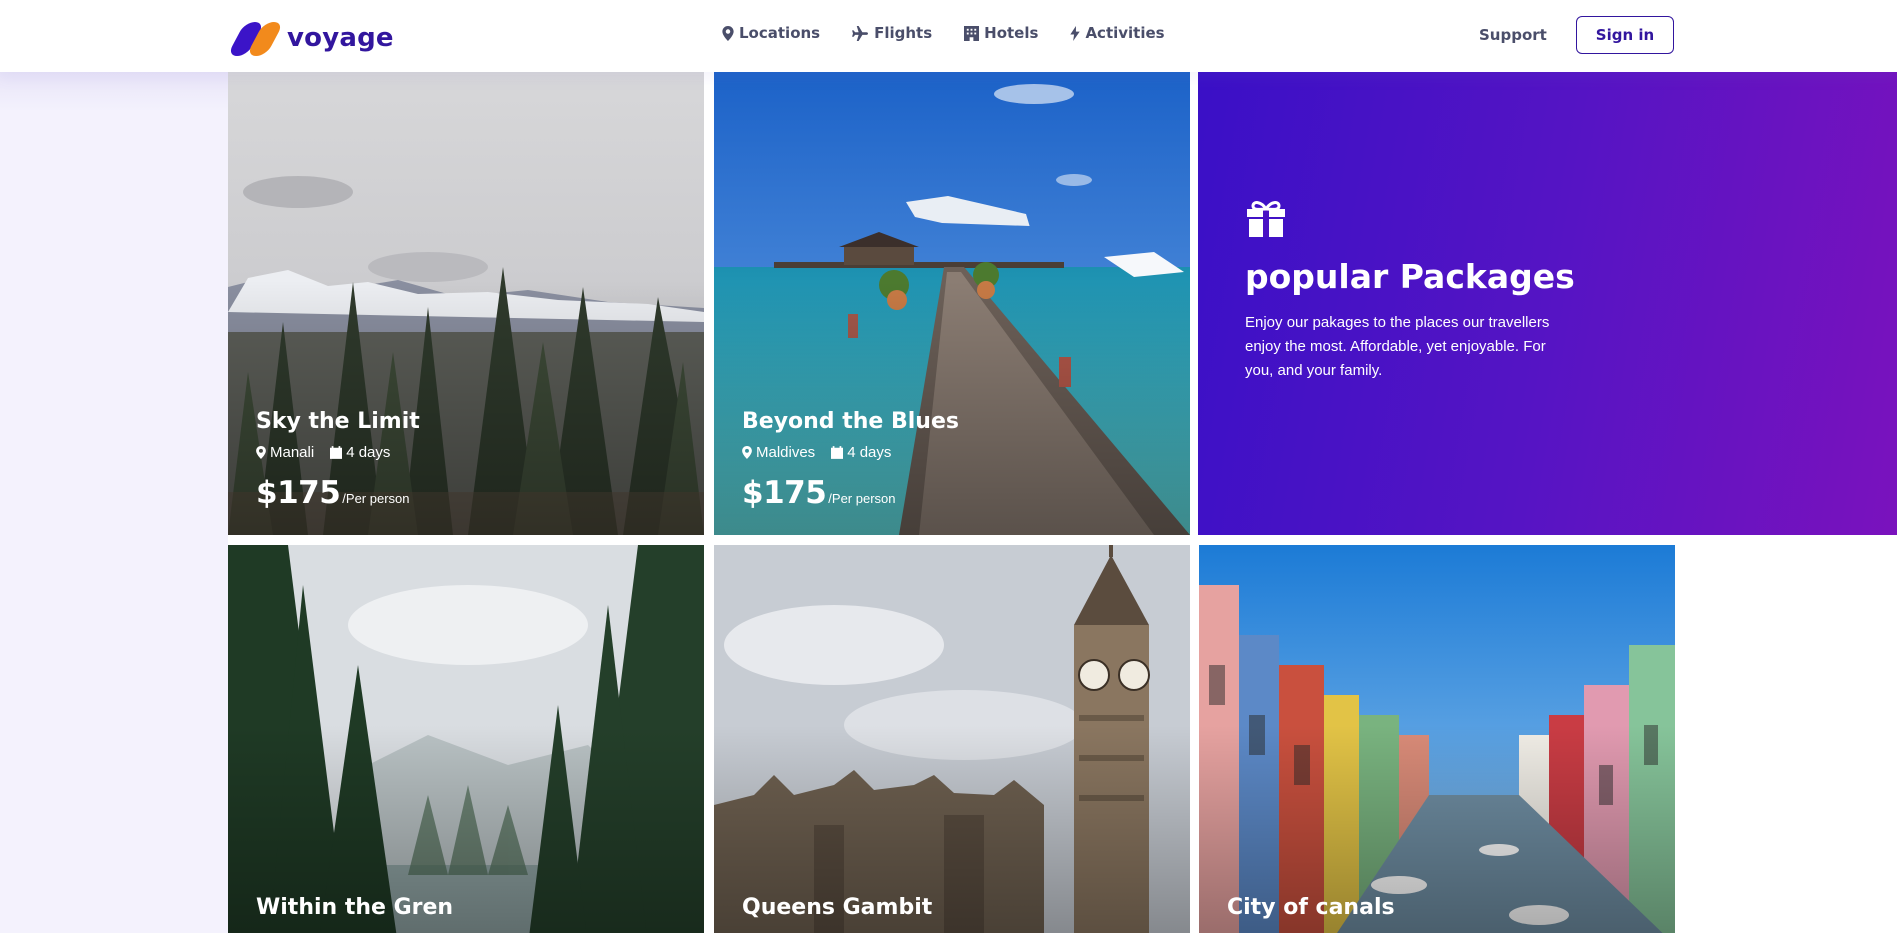  What do you see at coordinates (114, 502) in the screenshot?
I see `left-background` at bounding box center [114, 502].